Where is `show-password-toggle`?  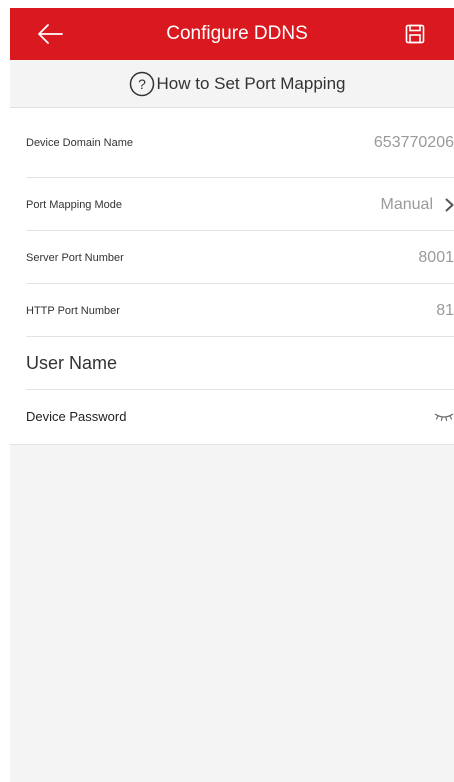 show-password-toggle is located at coordinates (444, 416).